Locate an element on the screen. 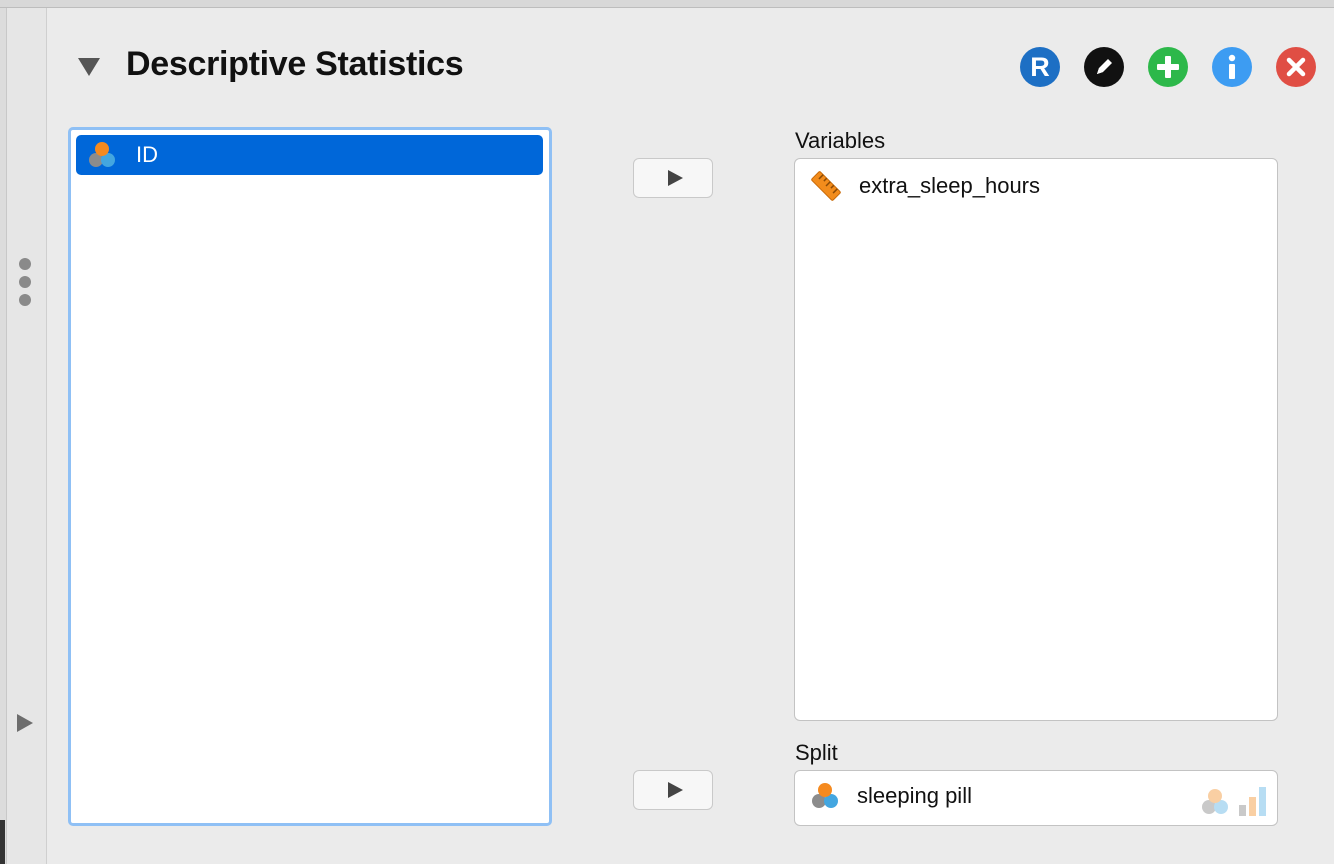 This screenshot has width=1334, height=864. info-button is located at coordinates (1232, 67).